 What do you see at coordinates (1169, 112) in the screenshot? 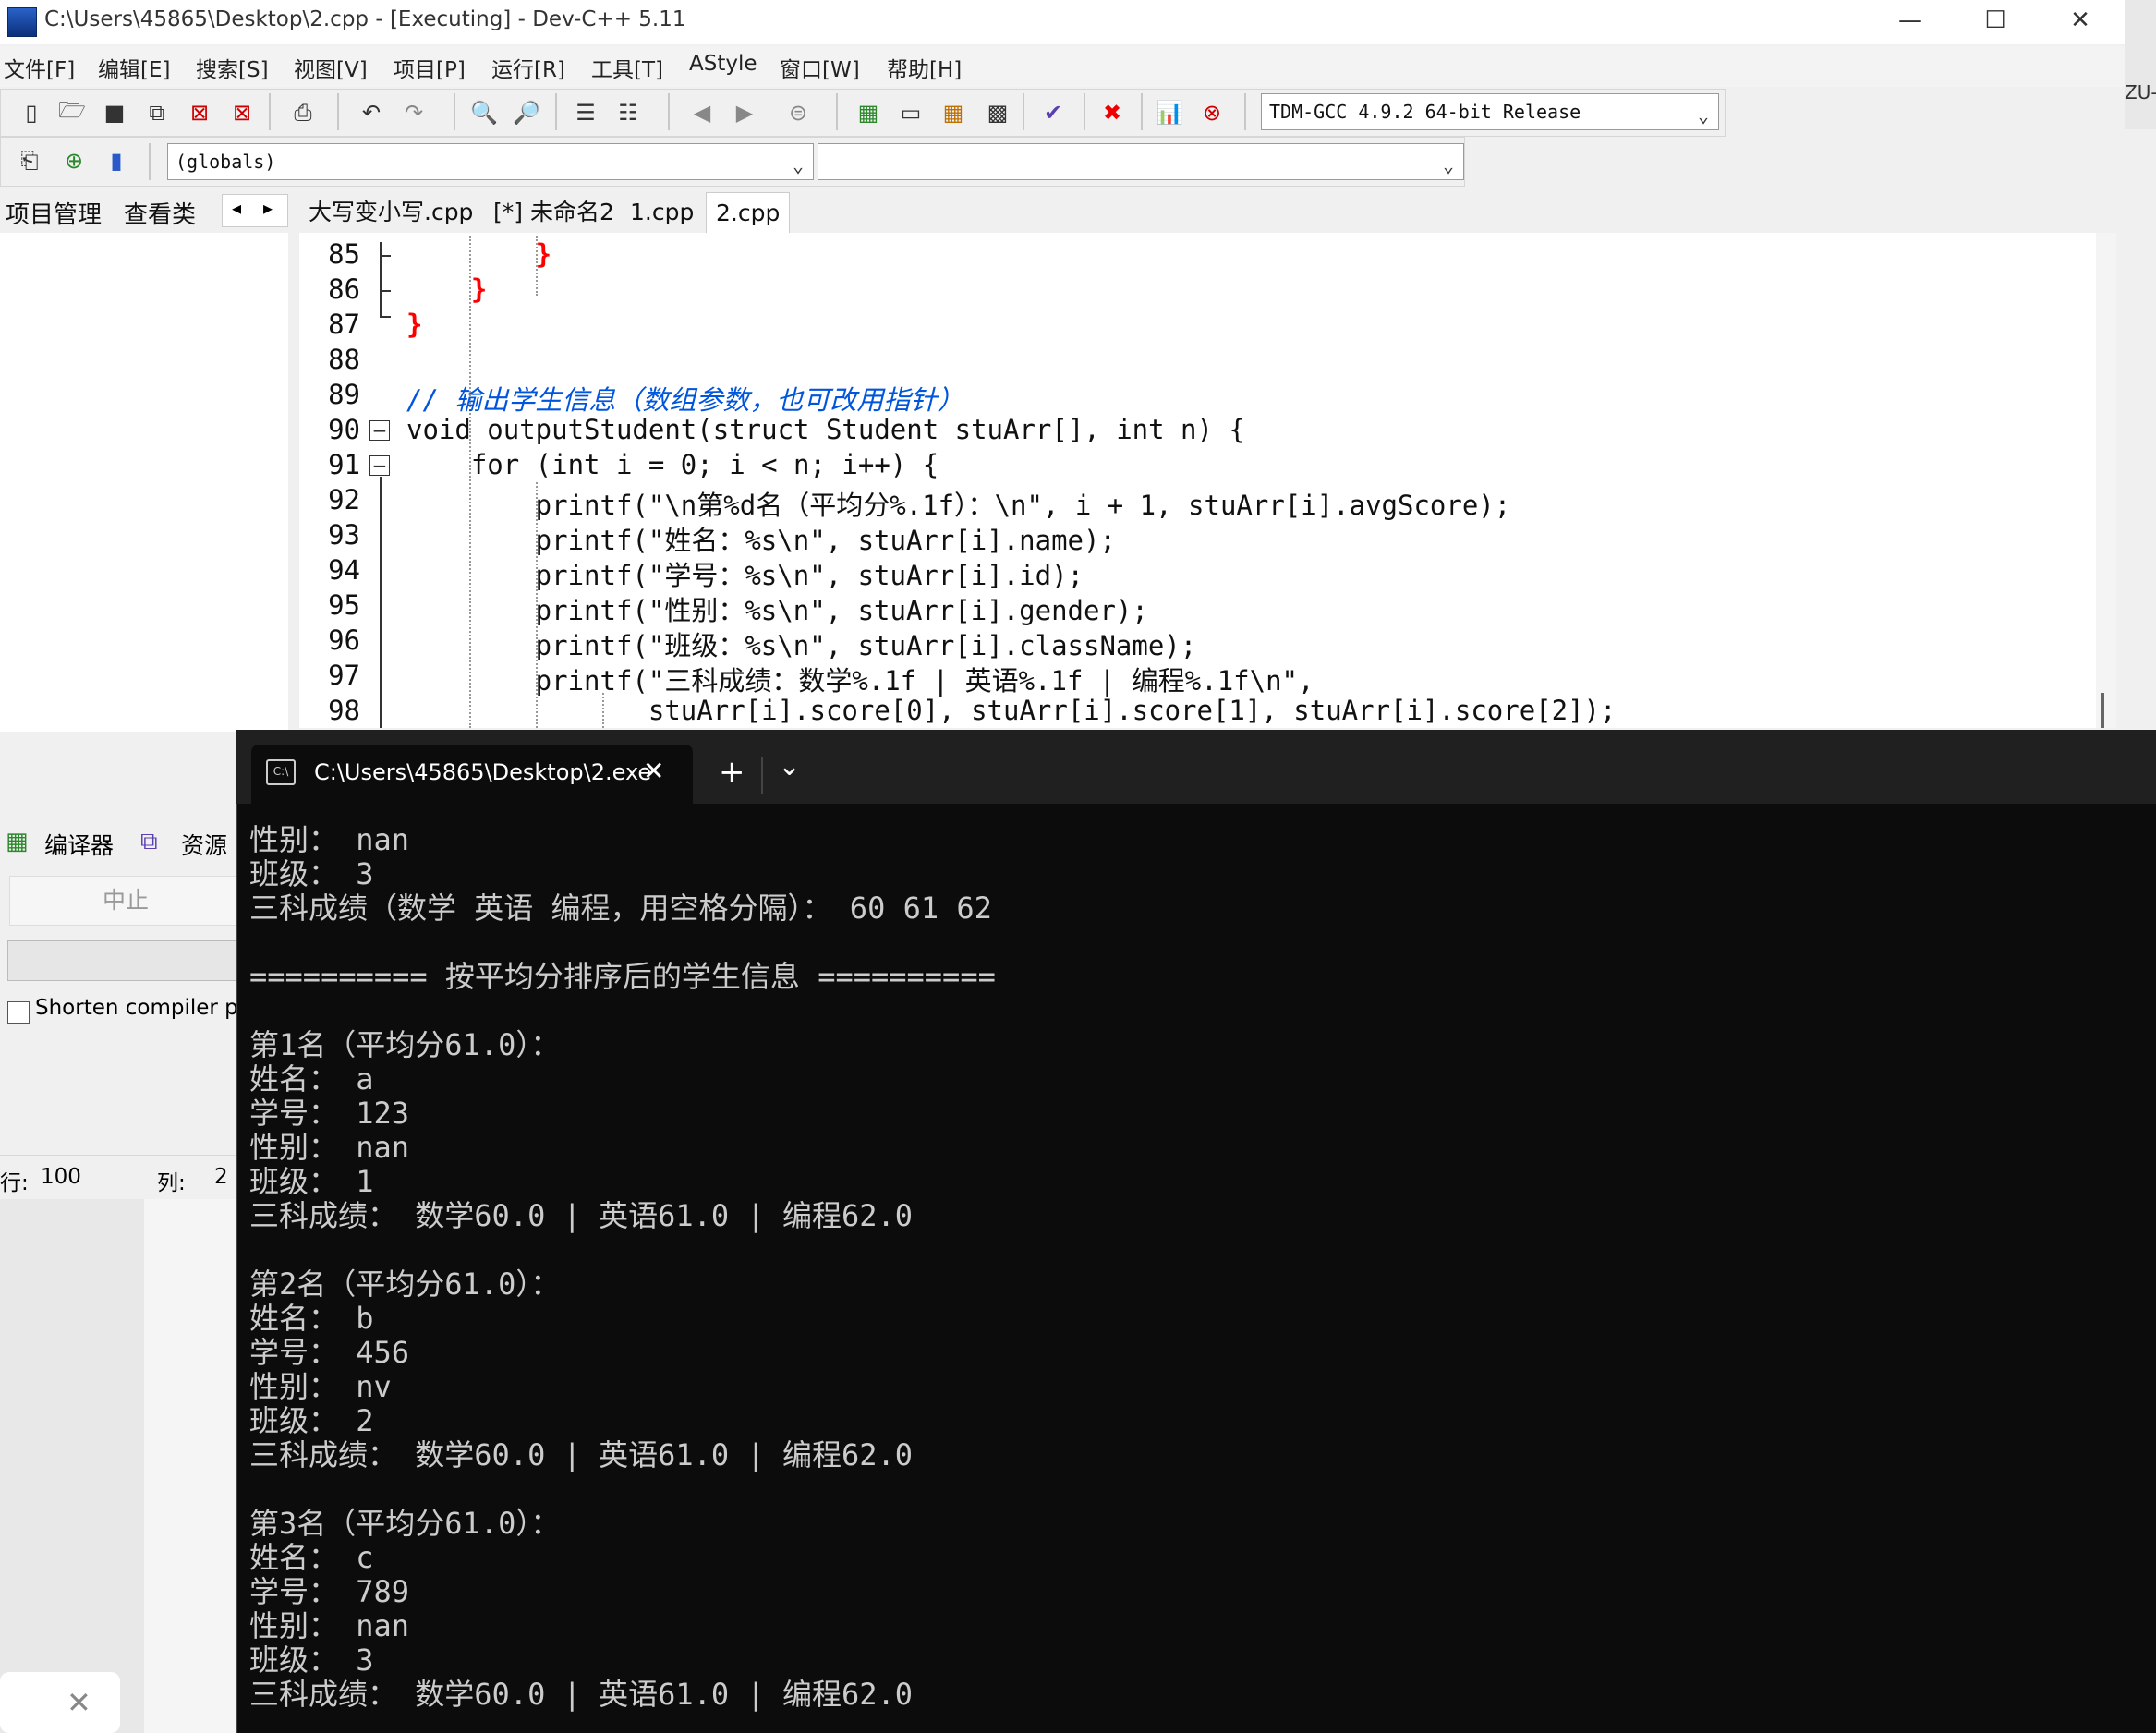
I see `chart-icon: 📊` at bounding box center [1169, 112].